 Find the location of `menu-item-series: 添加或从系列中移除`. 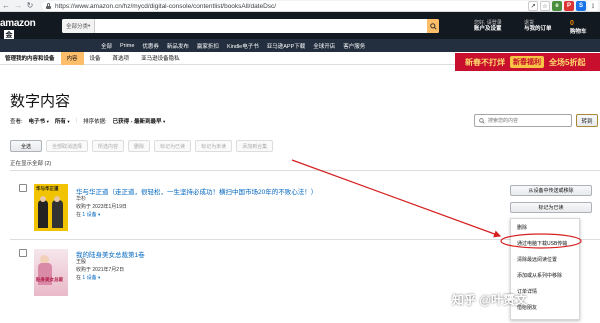

menu-item-series: 添加或从系列中移除 is located at coordinates (539, 275).